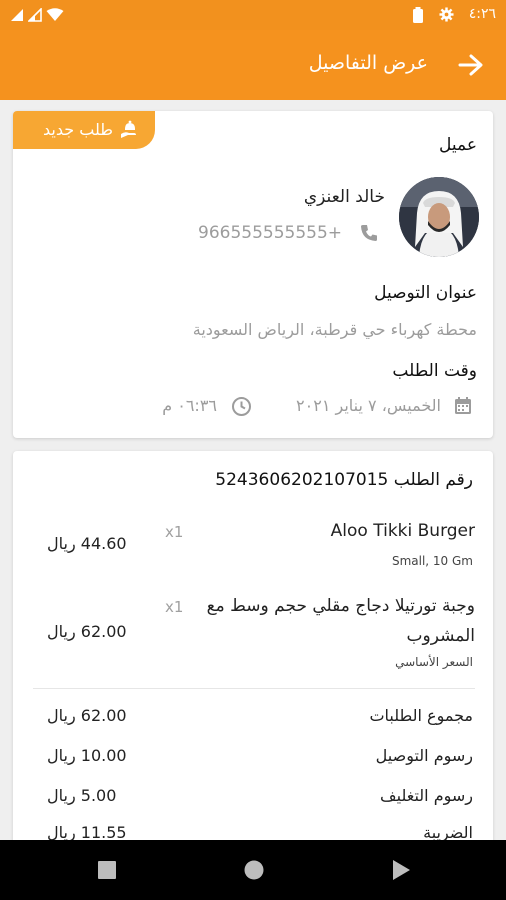  Describe the element at coordinates (402, 531) in the screenshot. I see `item-name: Aloo Tikki Burger` at that location.